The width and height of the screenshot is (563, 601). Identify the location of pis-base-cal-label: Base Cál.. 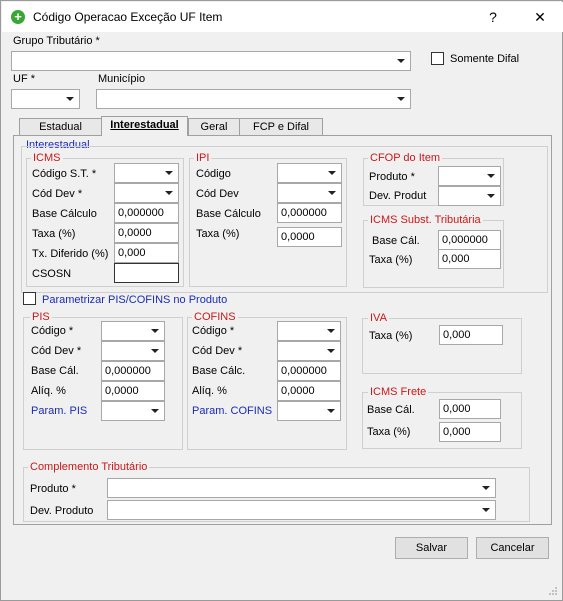
(55, 371).